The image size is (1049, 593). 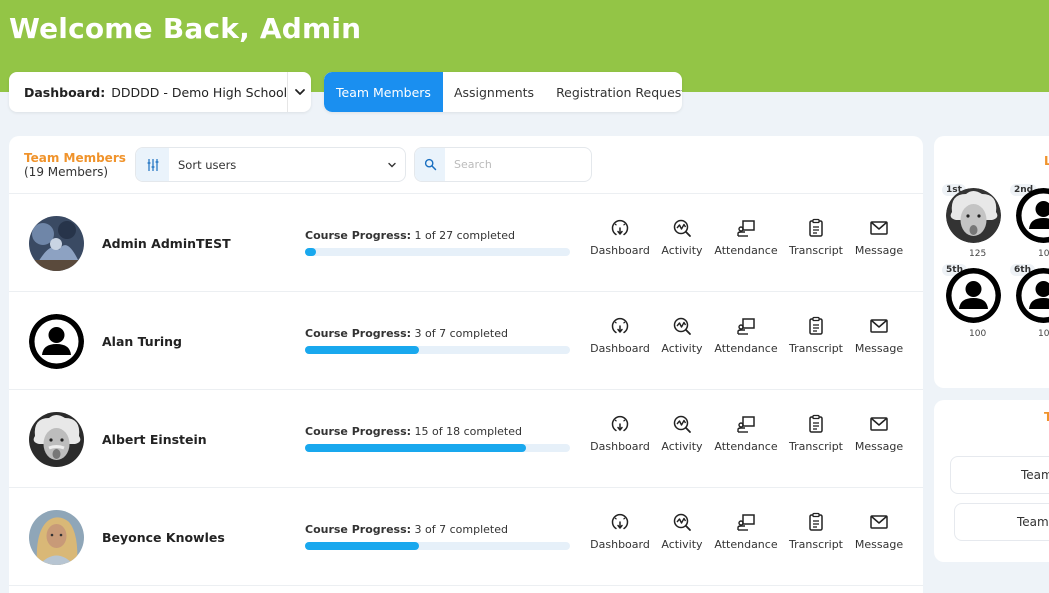 What do you see at coordinates (199, 92) in the screenshot?
I see `dashboard-select-value: DDDDD - Demo High School` at bounding box center [199, 92].